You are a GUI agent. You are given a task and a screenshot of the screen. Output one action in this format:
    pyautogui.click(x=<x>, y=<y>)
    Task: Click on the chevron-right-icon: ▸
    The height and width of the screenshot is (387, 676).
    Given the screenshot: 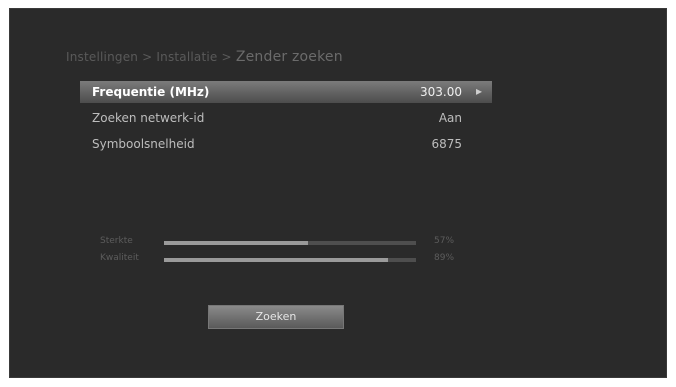 What is the action you would take?
    pyautogui.click(x=479, y=91)
    